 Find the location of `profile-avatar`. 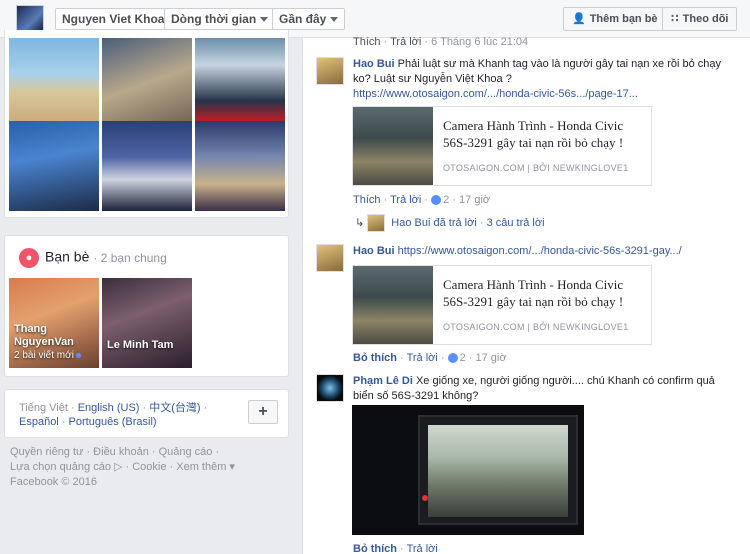

profile-avatar is located at coordinates (30, 19).